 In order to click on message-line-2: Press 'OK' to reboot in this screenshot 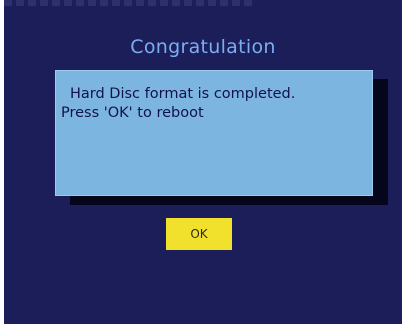, I will do `click(132, 113)`.